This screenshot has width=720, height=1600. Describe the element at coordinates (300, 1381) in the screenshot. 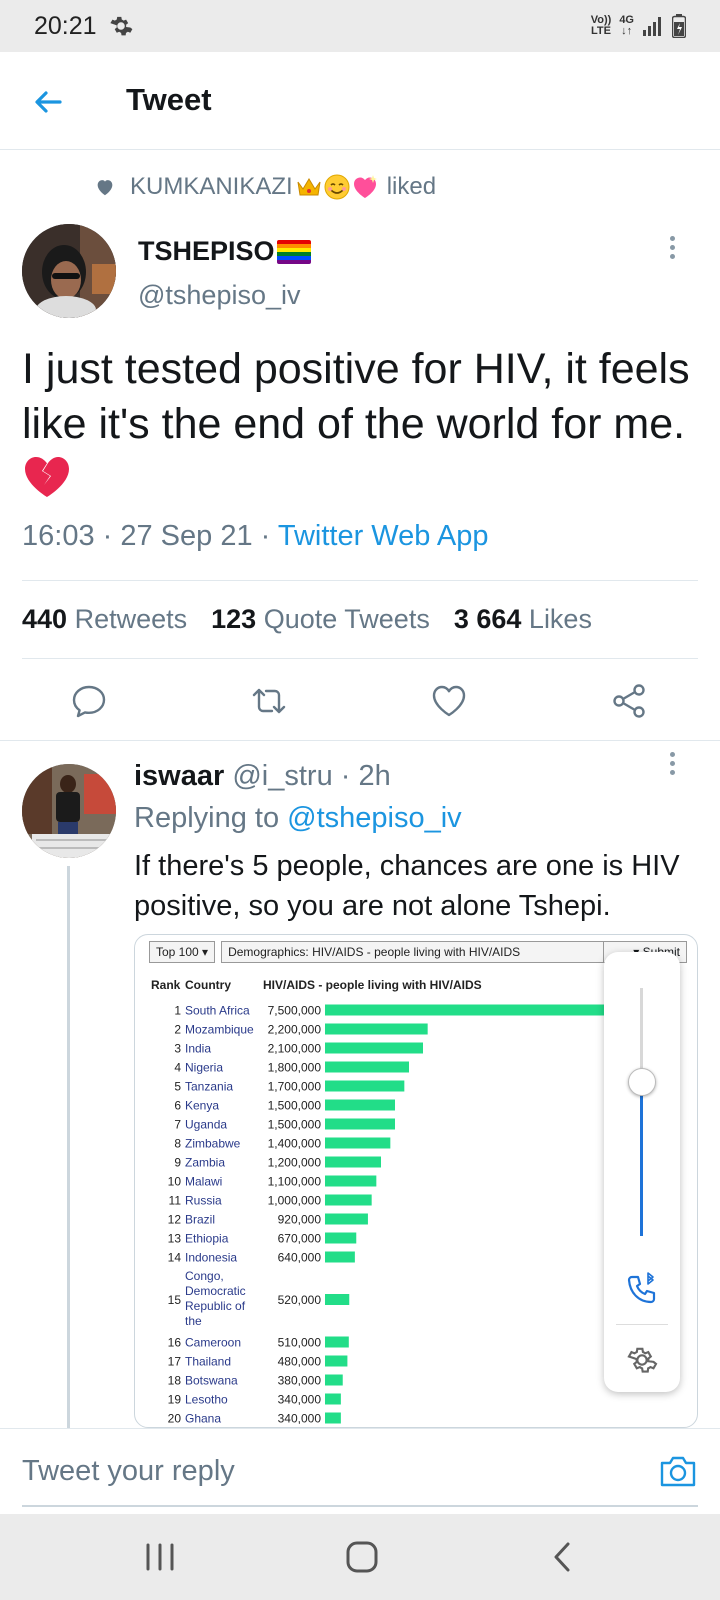

I see `value-label: 380,000` at that location.